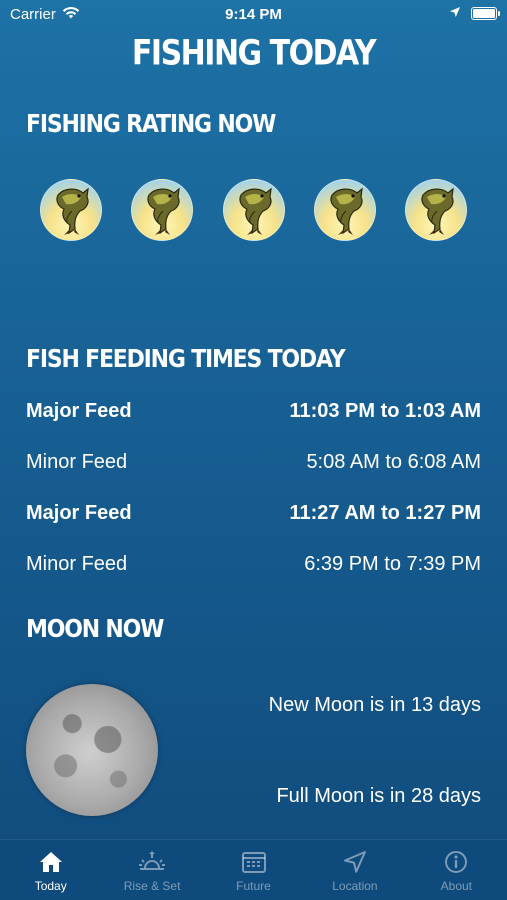 The width and height of the screenshot is (507, 900). Describe the element at coordinates (92, 750) in the screenshot. I see `moon-image` at that location.